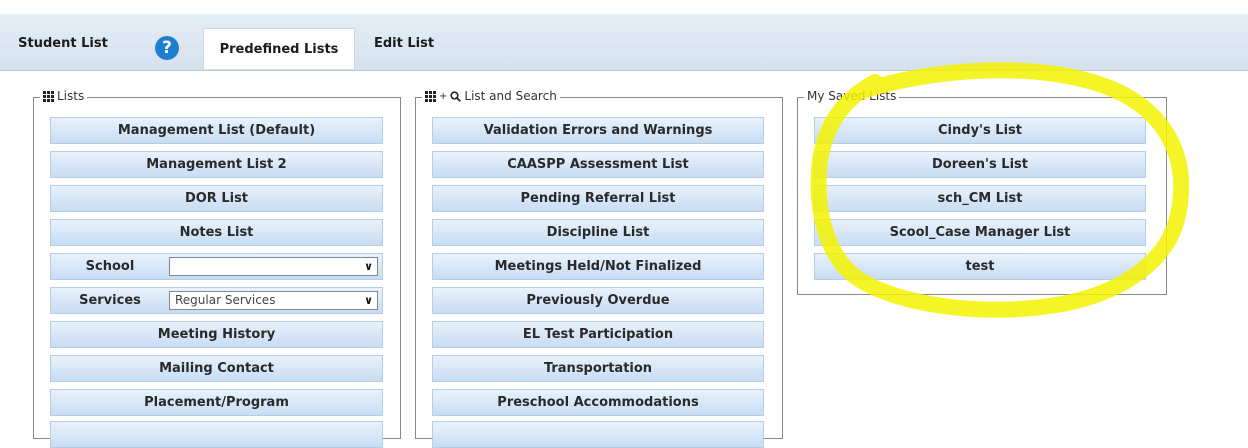 Image resolution: width=1248 pixels, height=448 pixels. I want to click on saved-list-sch-cm: sch_CM List, so click(980, 198).